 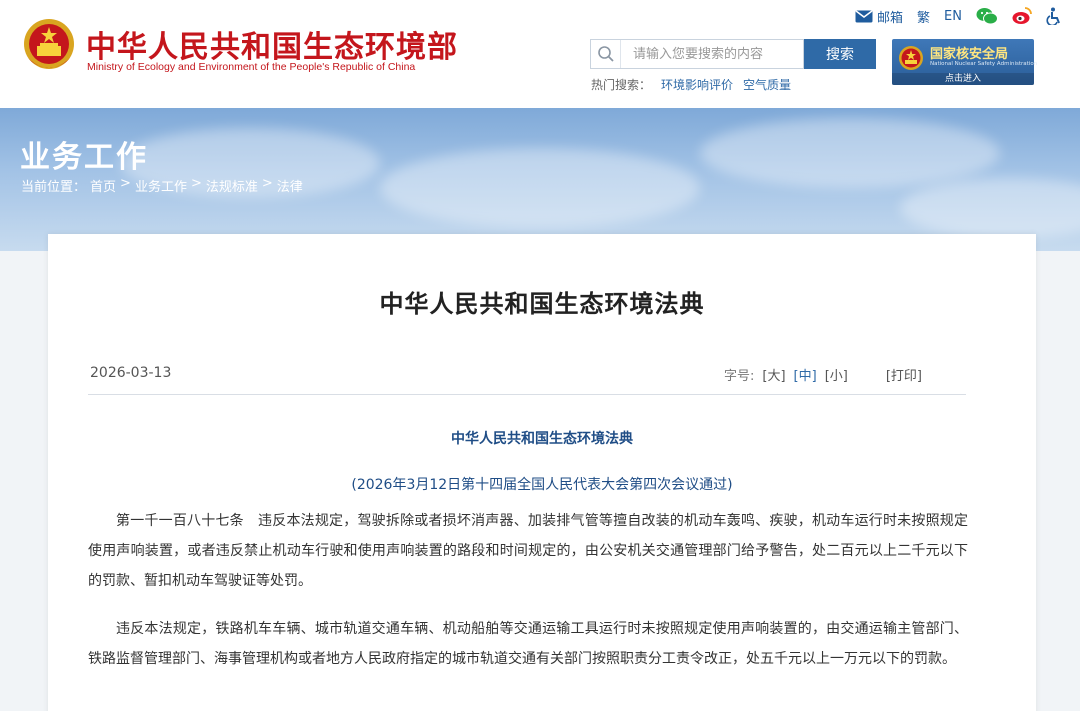 What do you see at coordinates (84, 157) in the screenshot?
I see `section-title: 业务工作` at bounding box center [84, 157].